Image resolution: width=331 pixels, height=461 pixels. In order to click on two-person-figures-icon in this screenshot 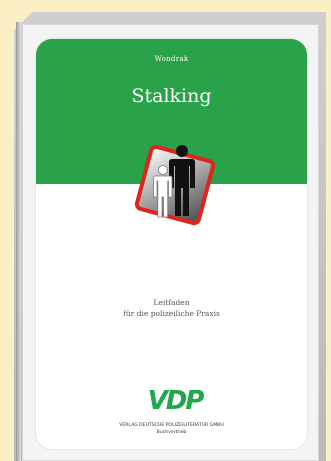, I will do `click(175, 185)`.